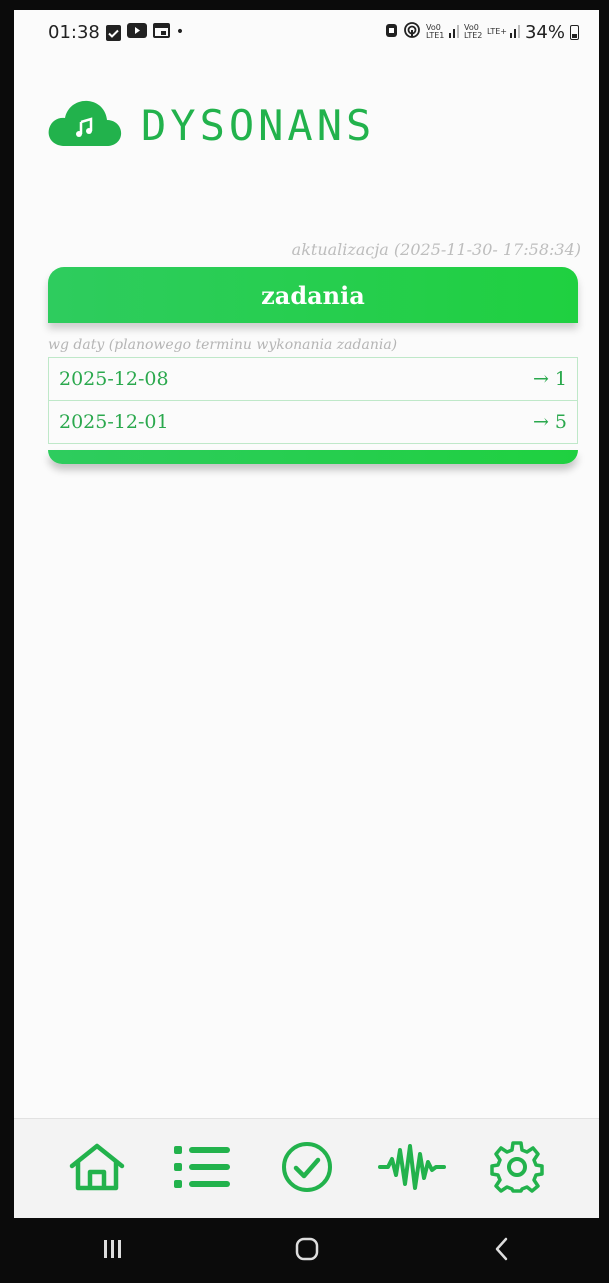  I want to click on window-notification-icon, so click(161, 32).